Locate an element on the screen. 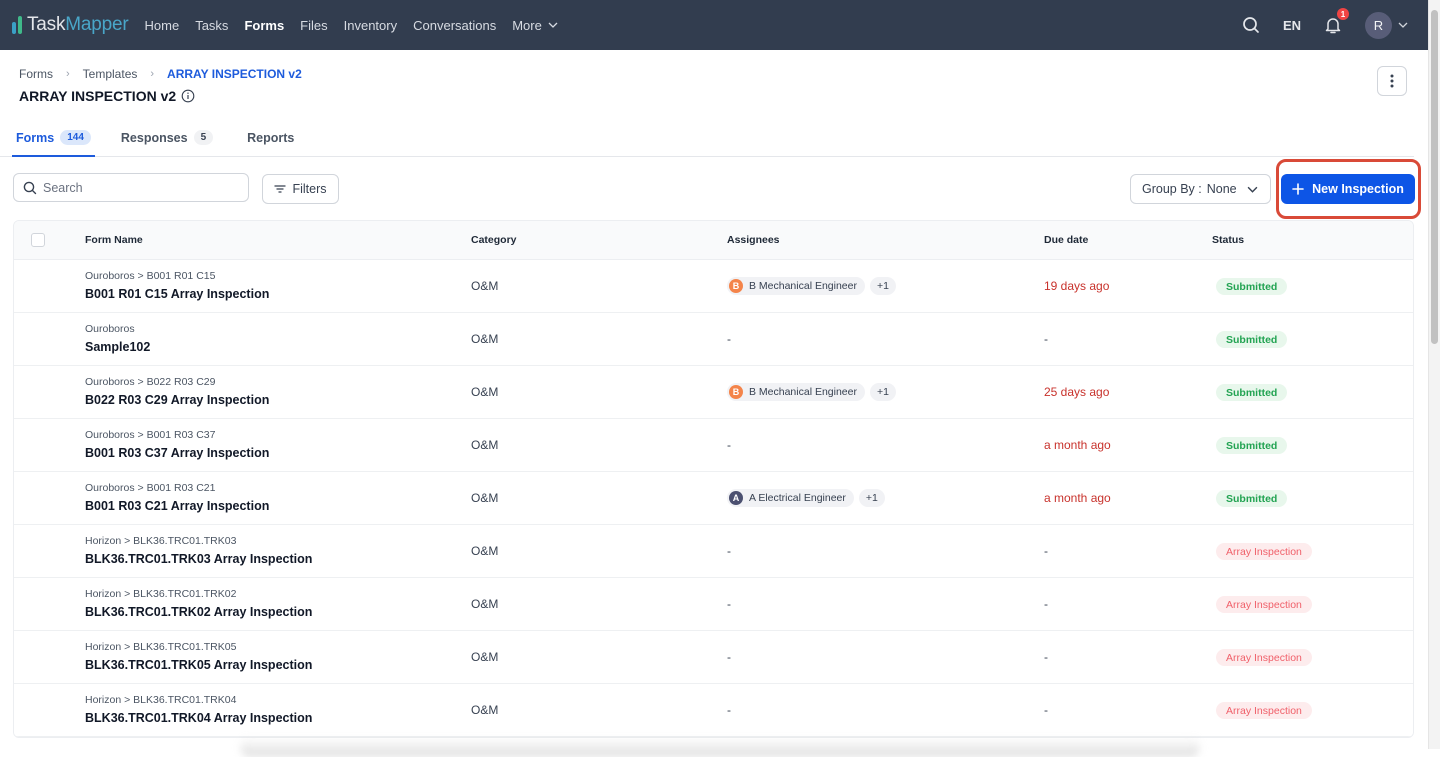 The height and width of the screenshot is (757, 1440). form-name-link: BLK36.TRC01.TRK04 Array Inspection is located at coordinates (278, 718).